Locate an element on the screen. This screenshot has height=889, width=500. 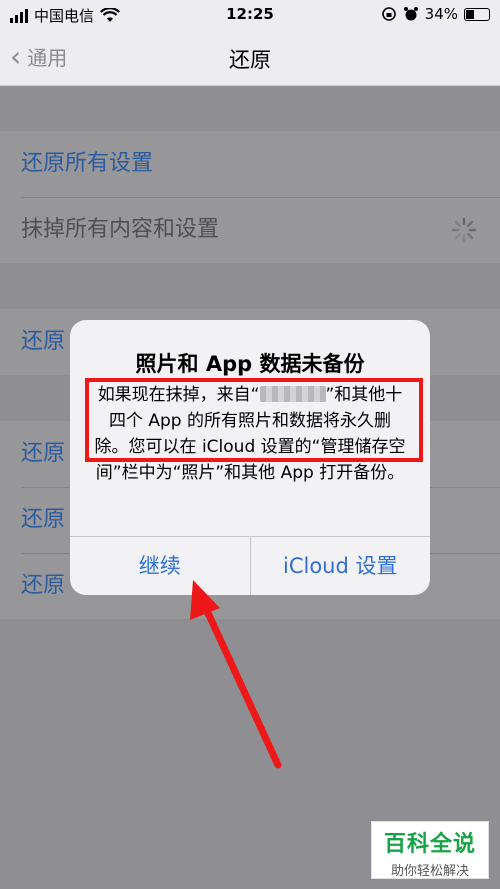
watermark-logo: 百科全说 助你轻松解决 is located at coordinates (430, 850).